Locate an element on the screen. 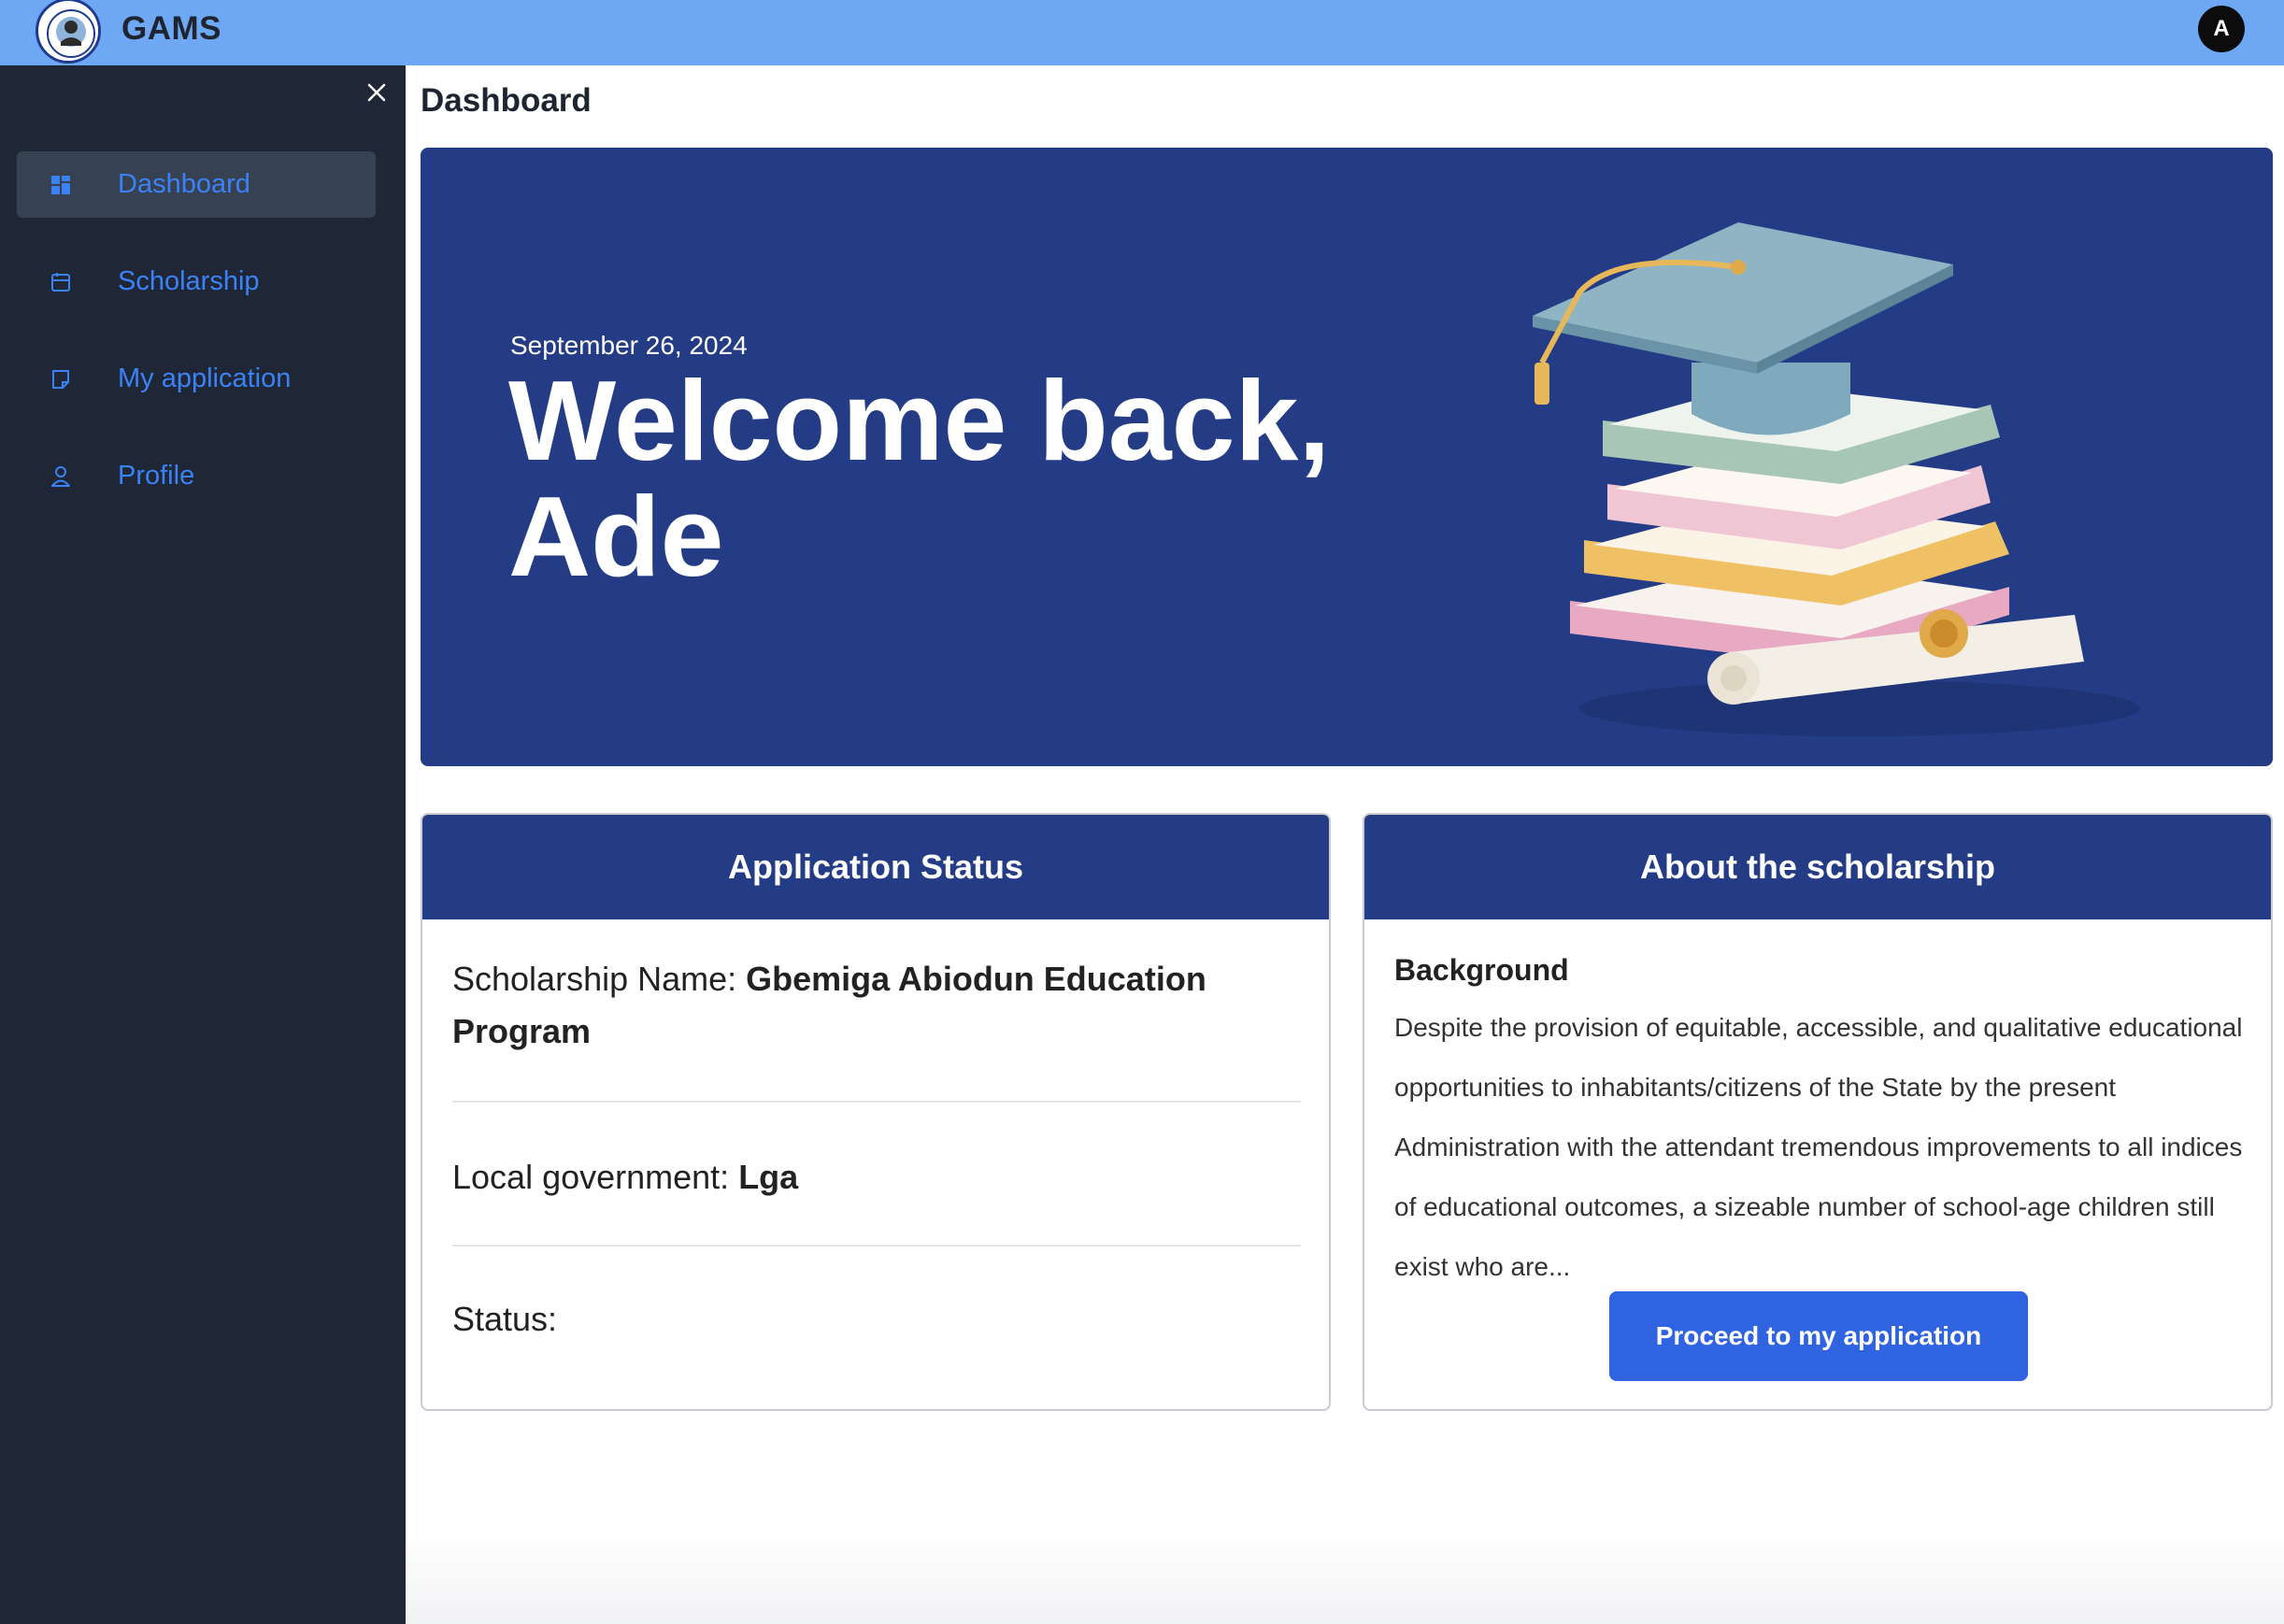  graduation-books-illustration is located at coordinates (1837, 479).